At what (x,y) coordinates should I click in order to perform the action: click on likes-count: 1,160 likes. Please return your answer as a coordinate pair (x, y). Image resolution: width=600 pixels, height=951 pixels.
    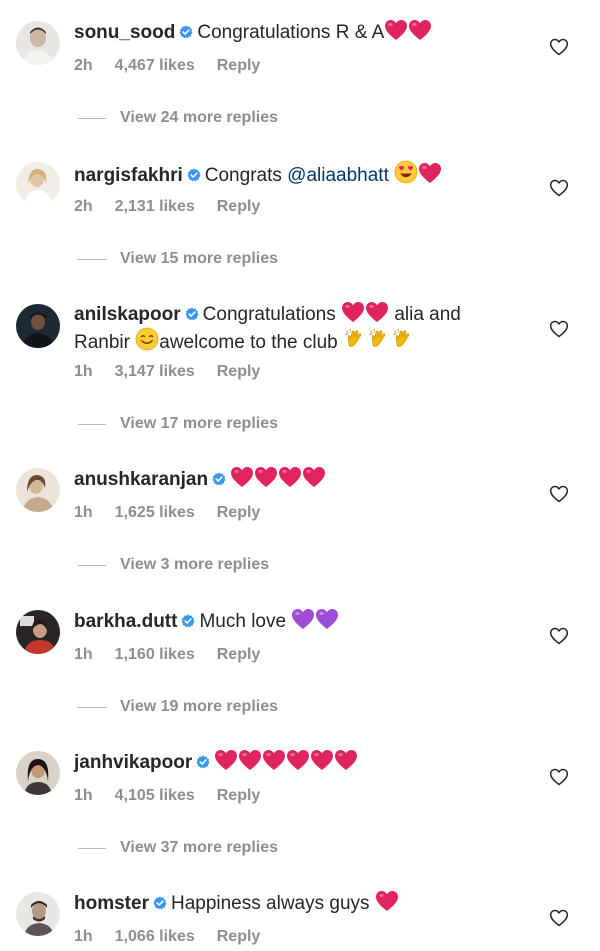
    Looking at the image, I should click on (155, 654).